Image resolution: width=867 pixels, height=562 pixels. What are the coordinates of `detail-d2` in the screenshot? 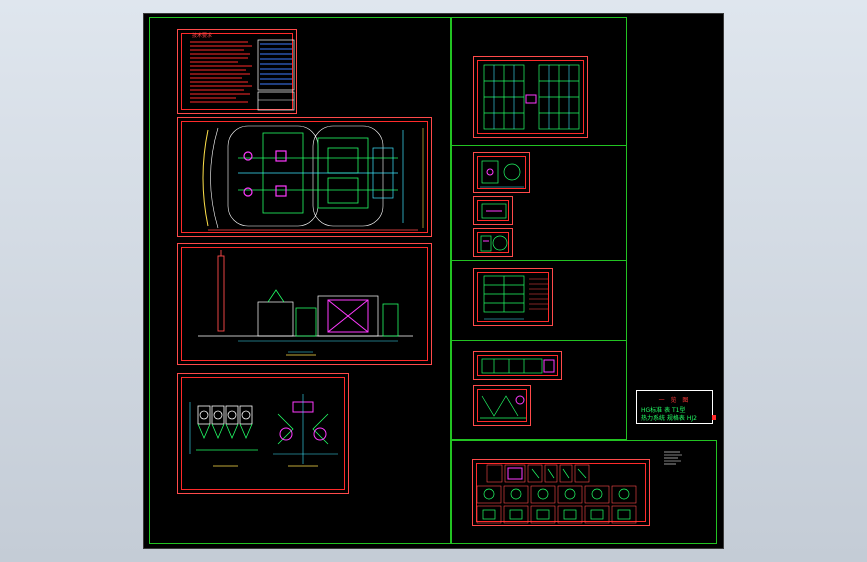 It's located at (502, 405).